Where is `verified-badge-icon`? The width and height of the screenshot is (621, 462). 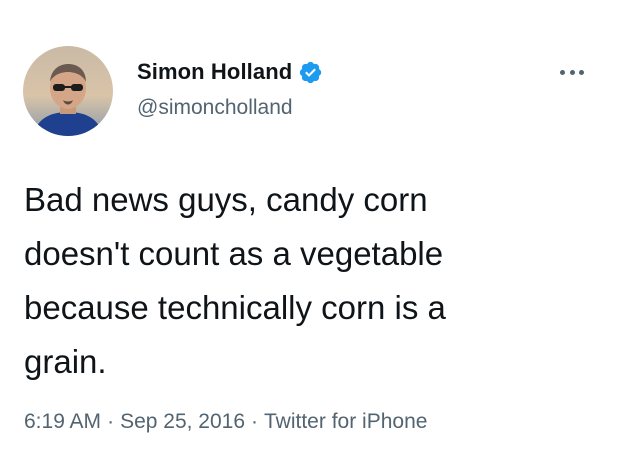 verified-badge-icon is located at coordinates (310, 72).